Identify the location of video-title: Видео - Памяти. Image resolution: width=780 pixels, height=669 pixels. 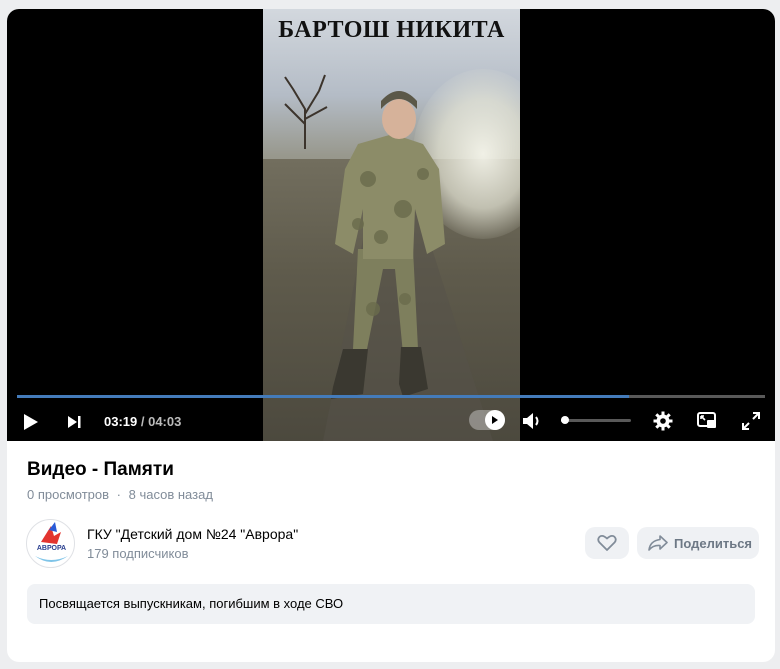
(100, 469).